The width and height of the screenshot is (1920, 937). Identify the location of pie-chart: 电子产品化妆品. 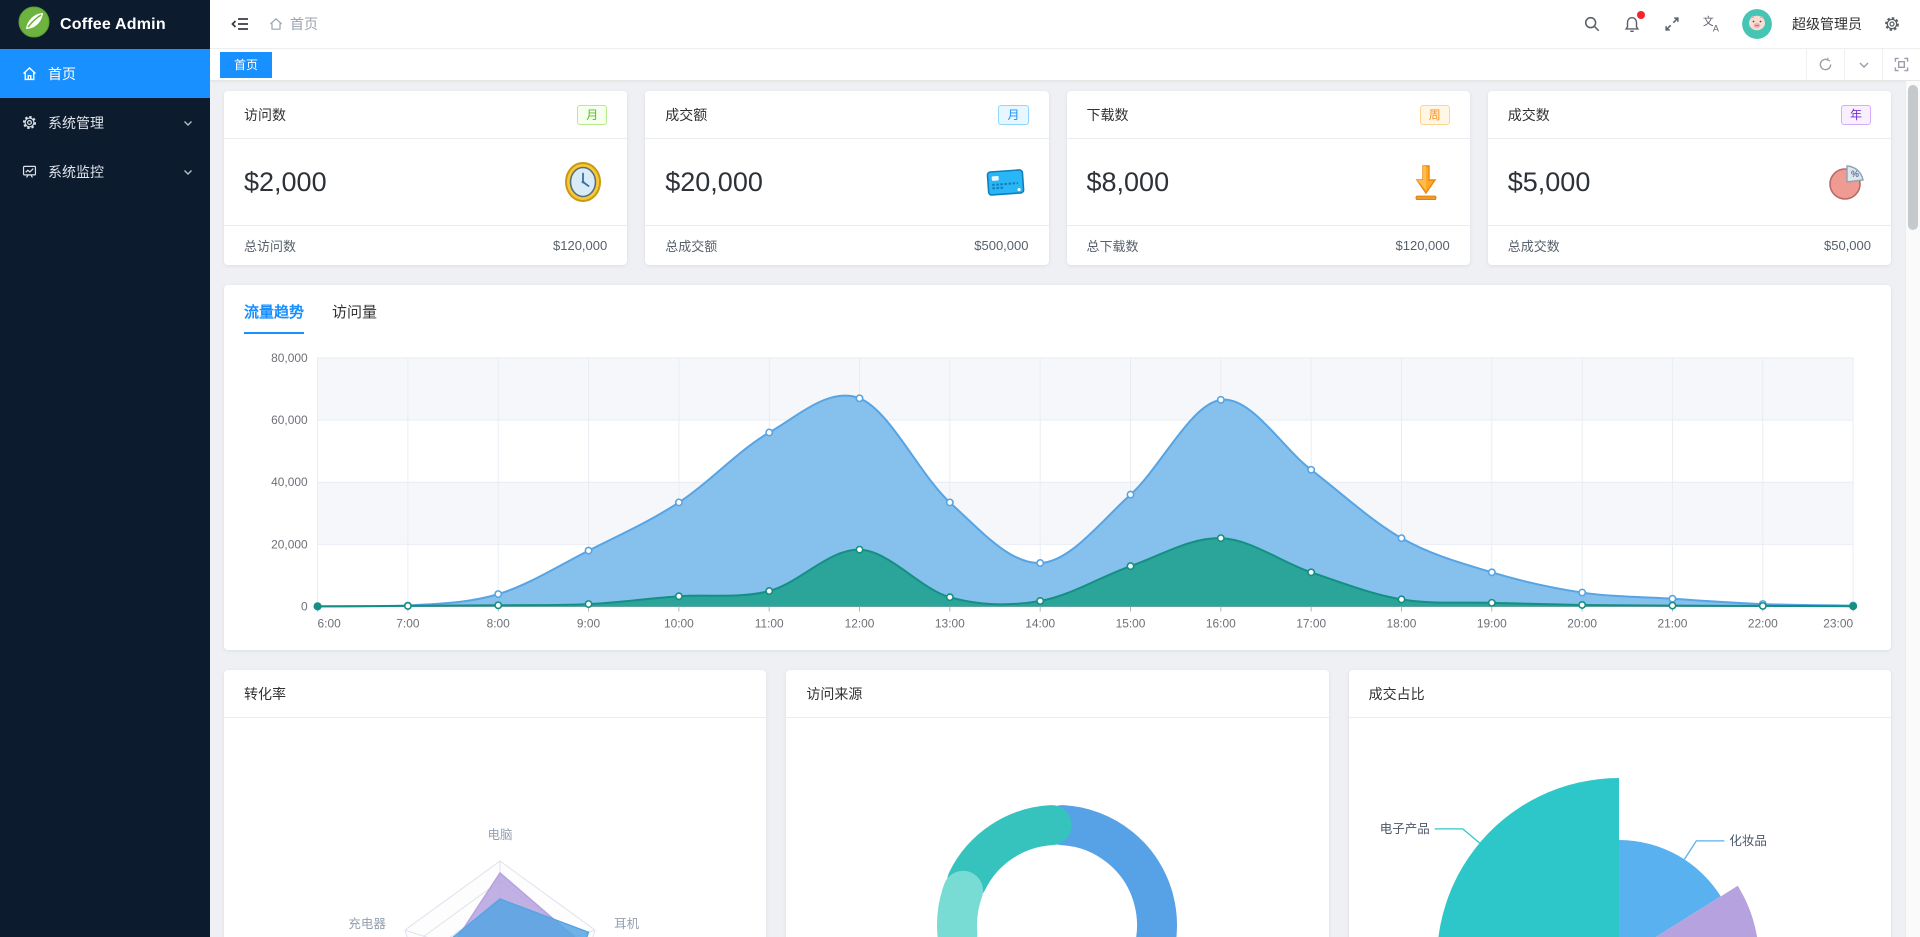
(1573, 857).